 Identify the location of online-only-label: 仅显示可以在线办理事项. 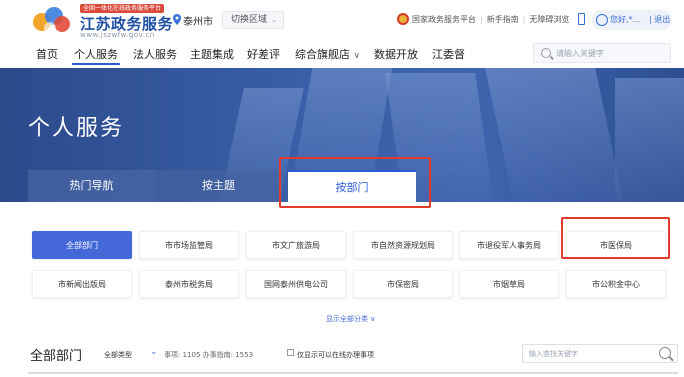
(335, 355).